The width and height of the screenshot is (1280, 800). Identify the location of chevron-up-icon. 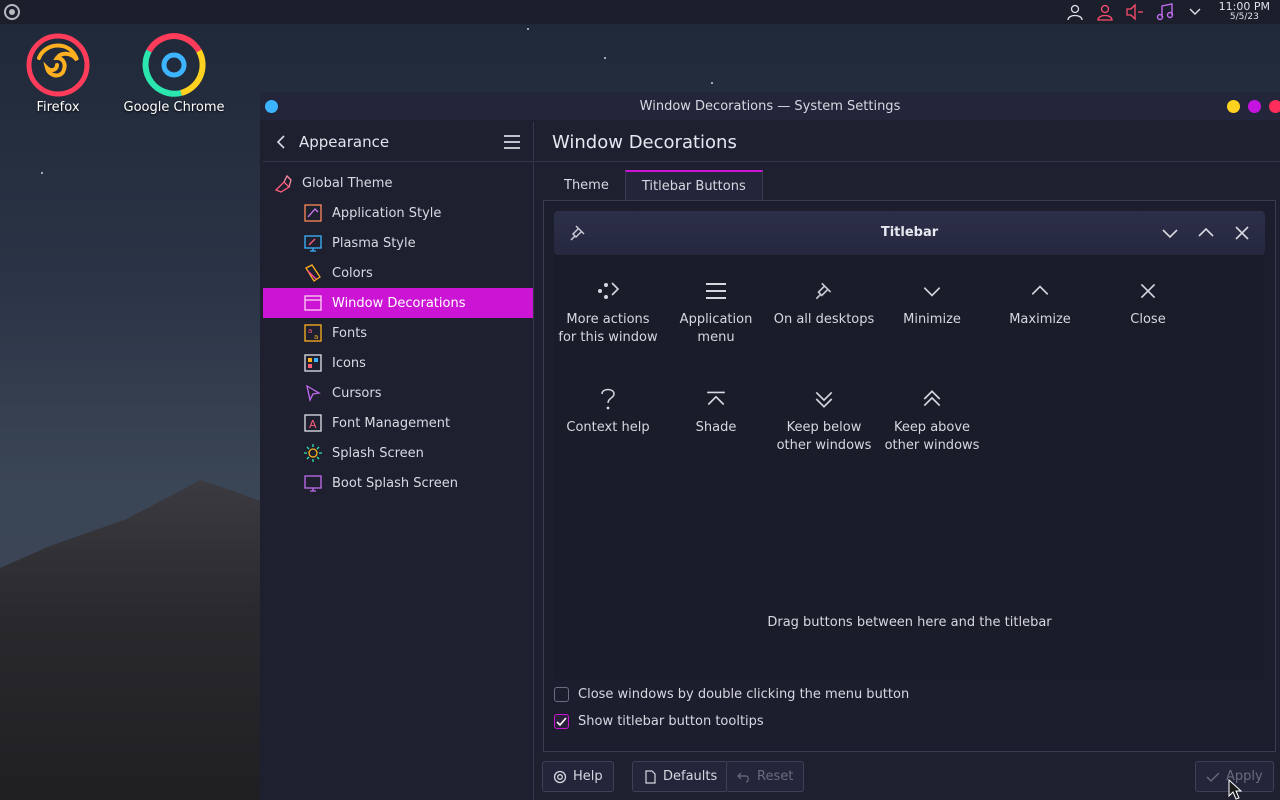
(1040, 291).